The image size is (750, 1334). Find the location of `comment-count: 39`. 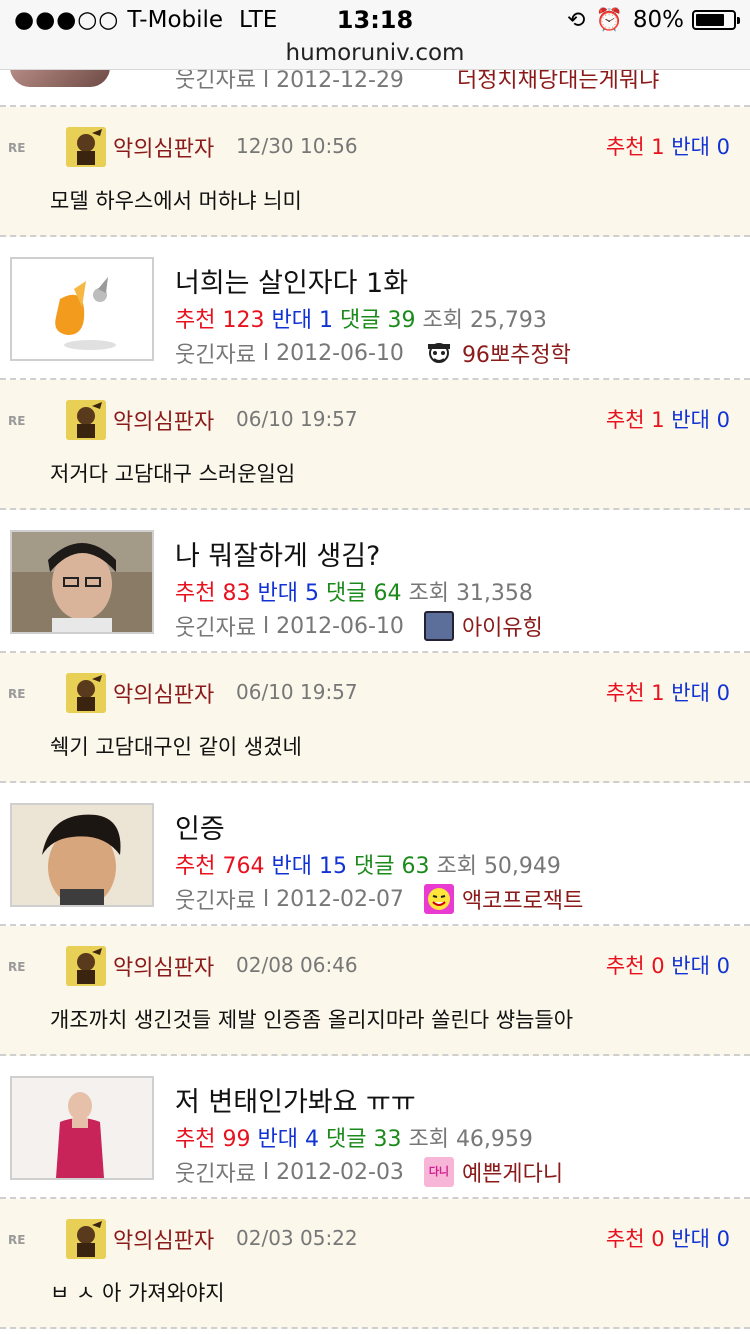

comment-count: 39 is located at coordinates (401, 320).